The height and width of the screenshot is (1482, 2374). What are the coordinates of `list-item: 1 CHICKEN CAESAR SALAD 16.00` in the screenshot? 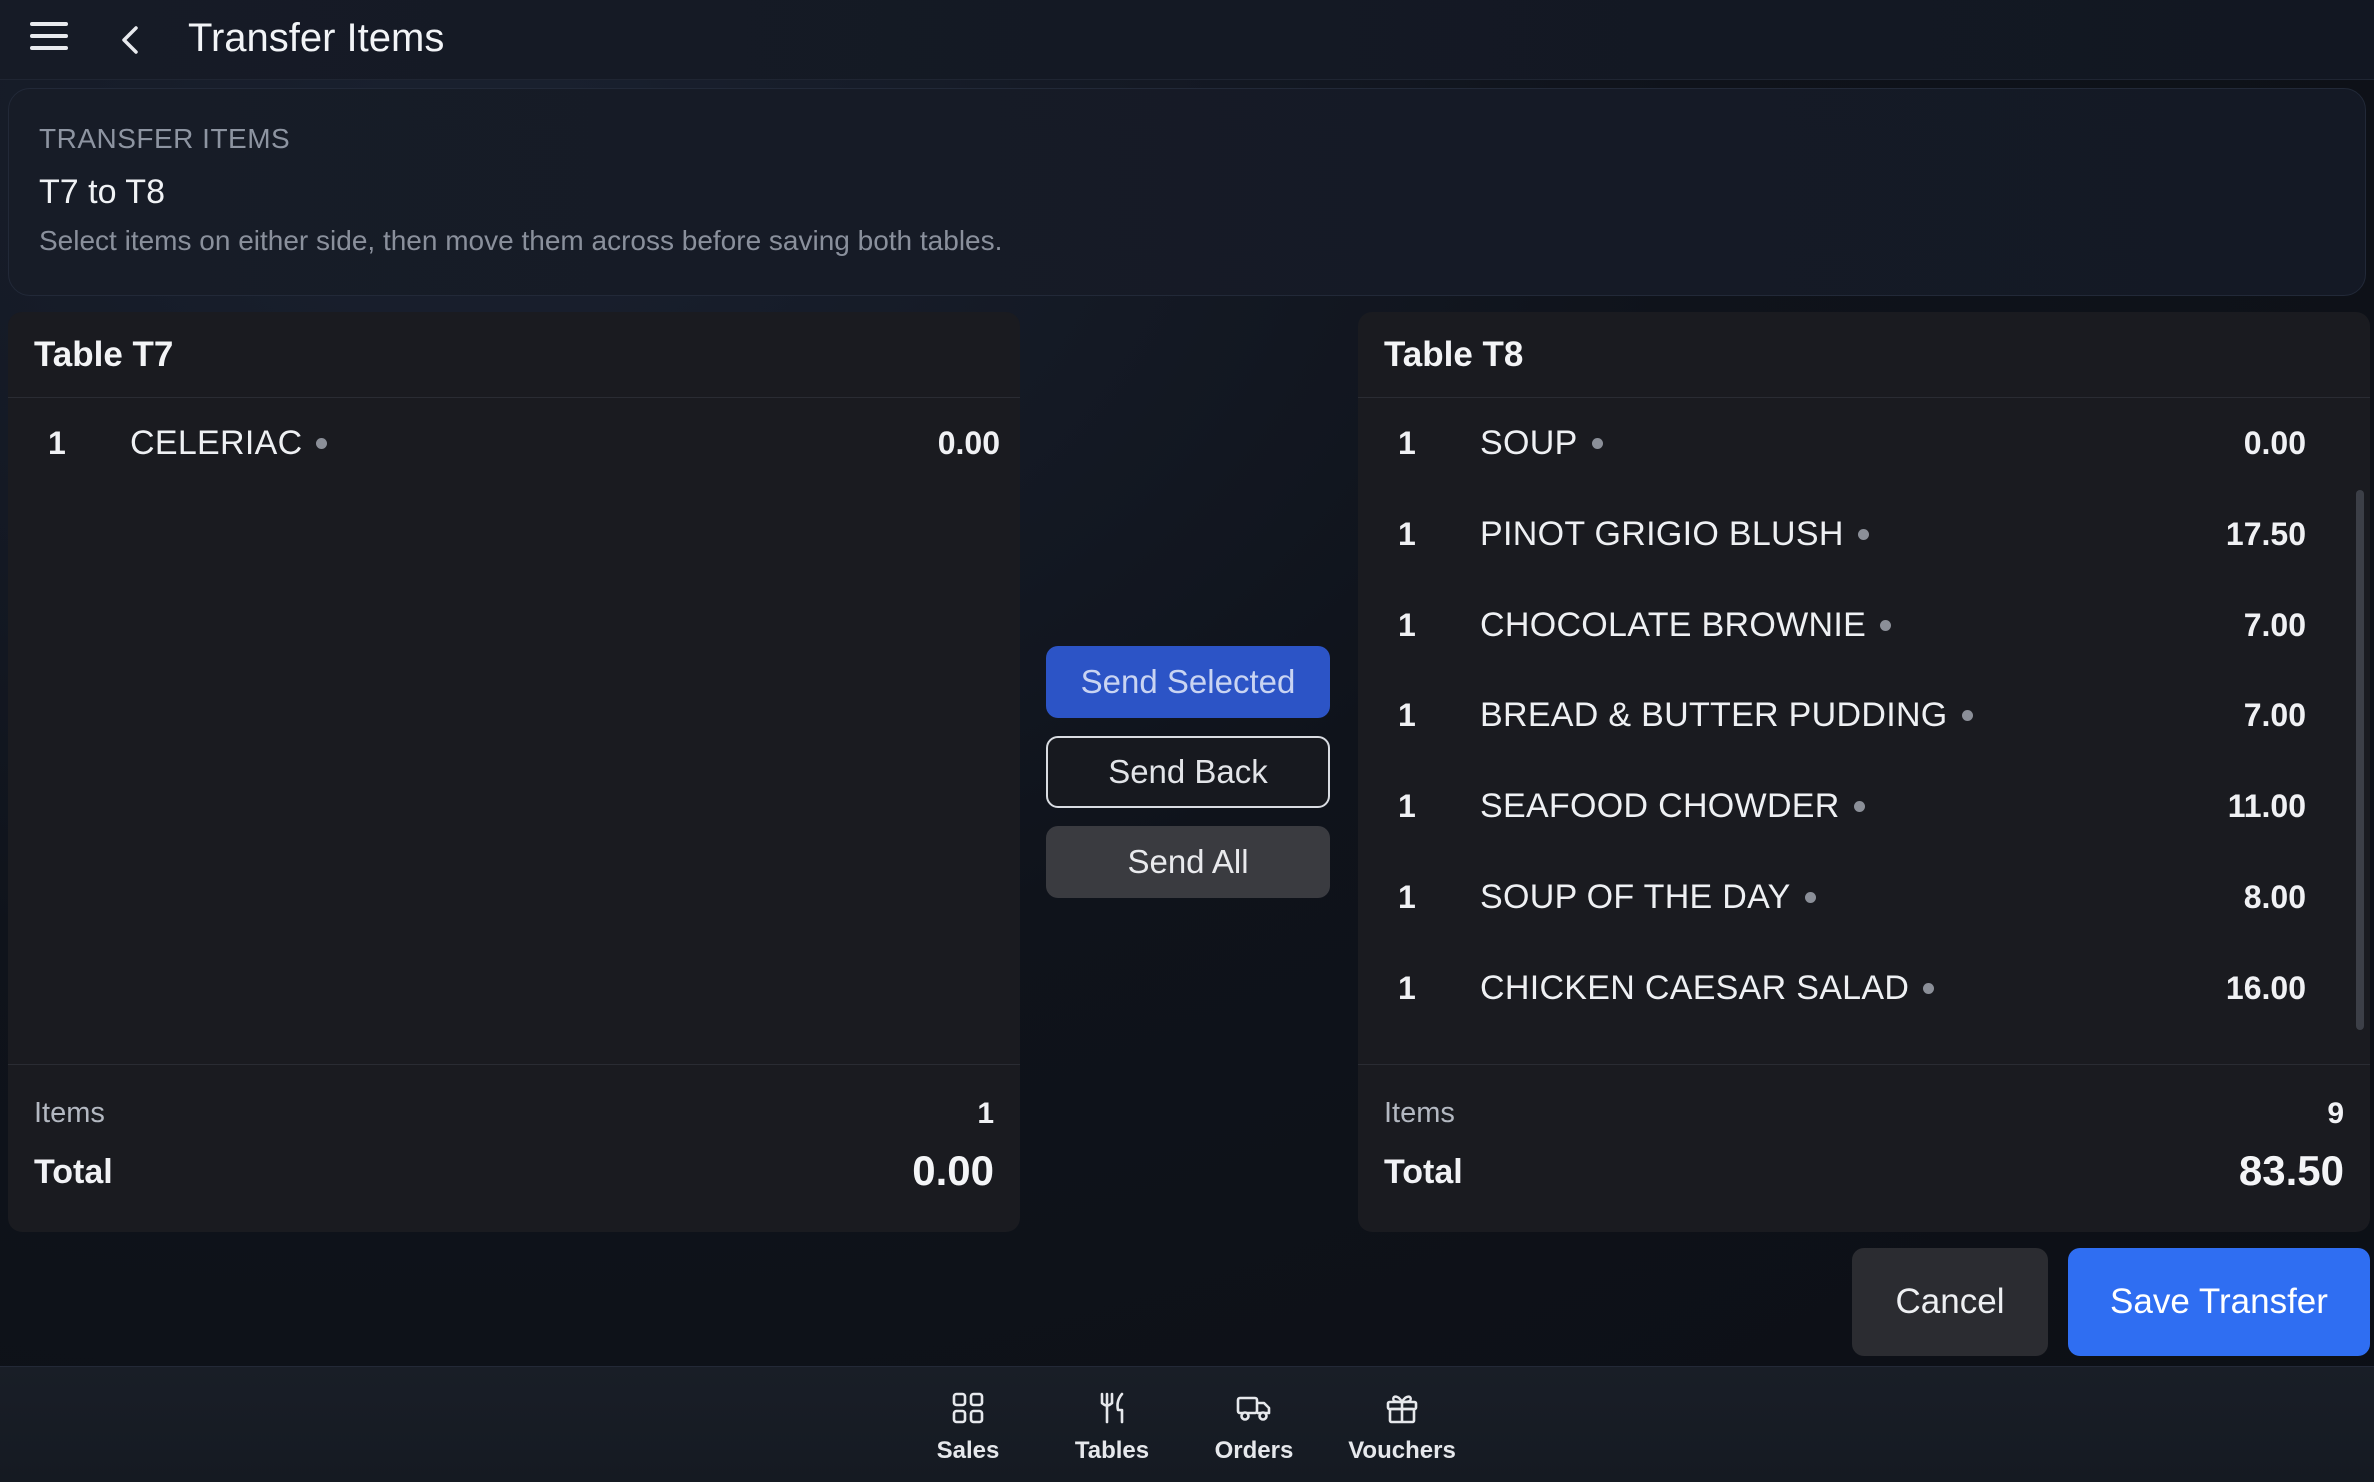 It's located at (1848, 988).